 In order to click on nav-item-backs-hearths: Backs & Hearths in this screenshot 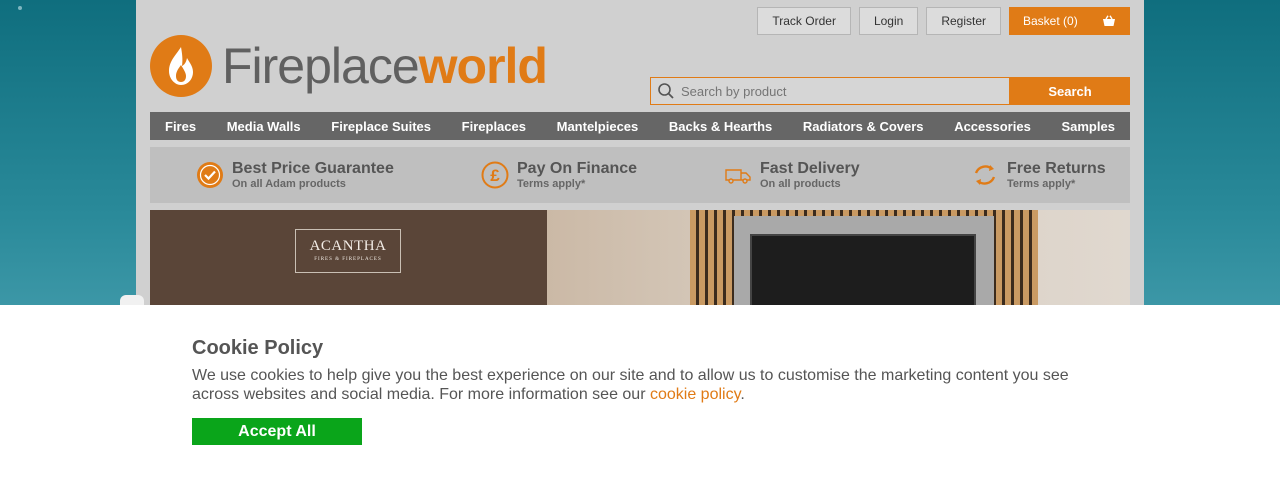, I will do `click(720, 126)`.